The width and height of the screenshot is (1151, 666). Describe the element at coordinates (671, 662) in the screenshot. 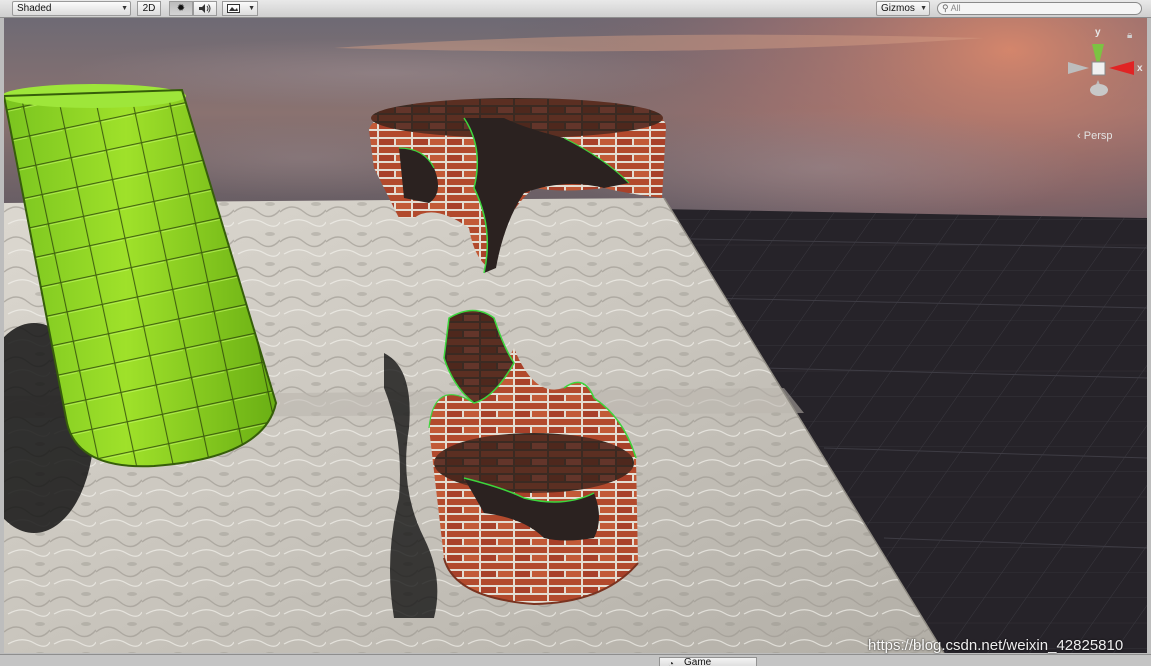

I see `pacman-icon: ◔` at that location.